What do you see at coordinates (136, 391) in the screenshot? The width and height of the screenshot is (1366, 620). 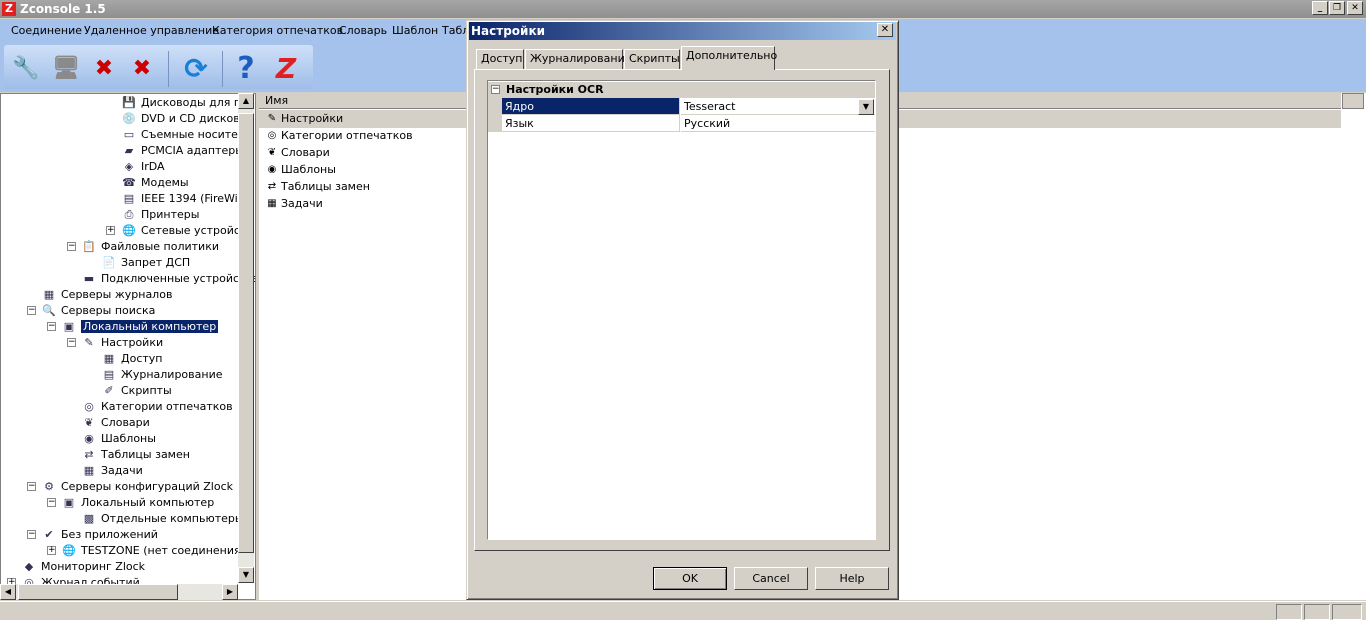 I see `tree-item: ✐ Скрипты` at bounding box center [136, 391].